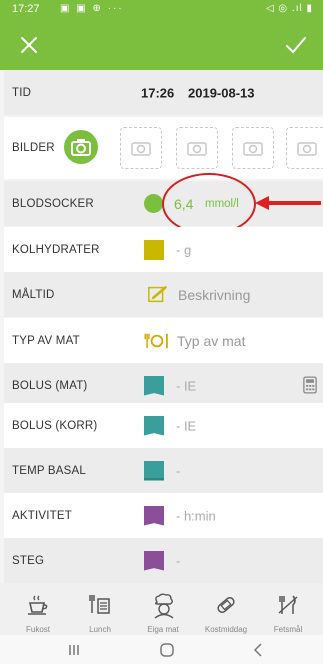  What do you see at coordinates (99, 604) in the screenshot?
I see `lunch-icon` at bounding box center [99, 604].